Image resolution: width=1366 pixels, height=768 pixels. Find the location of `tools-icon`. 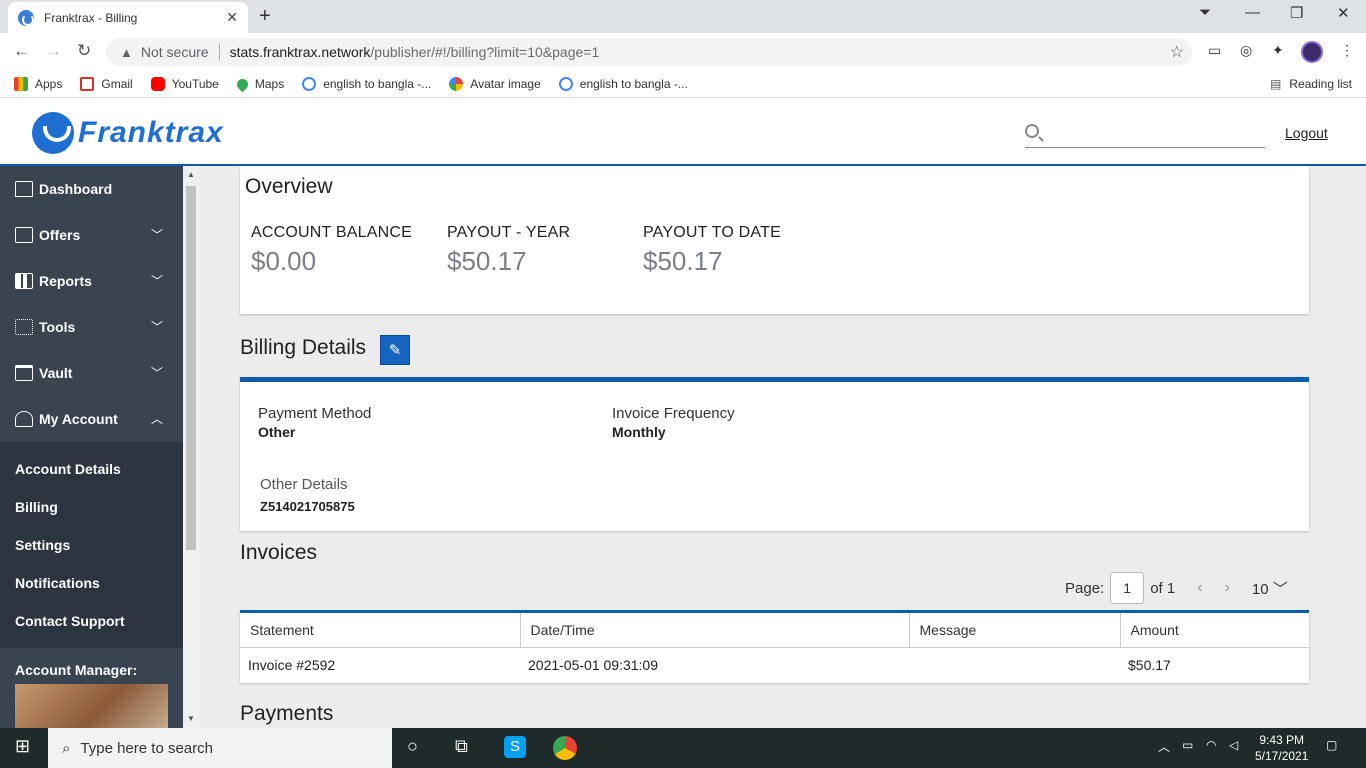

tools-icon is located at coordinates (24, 327).